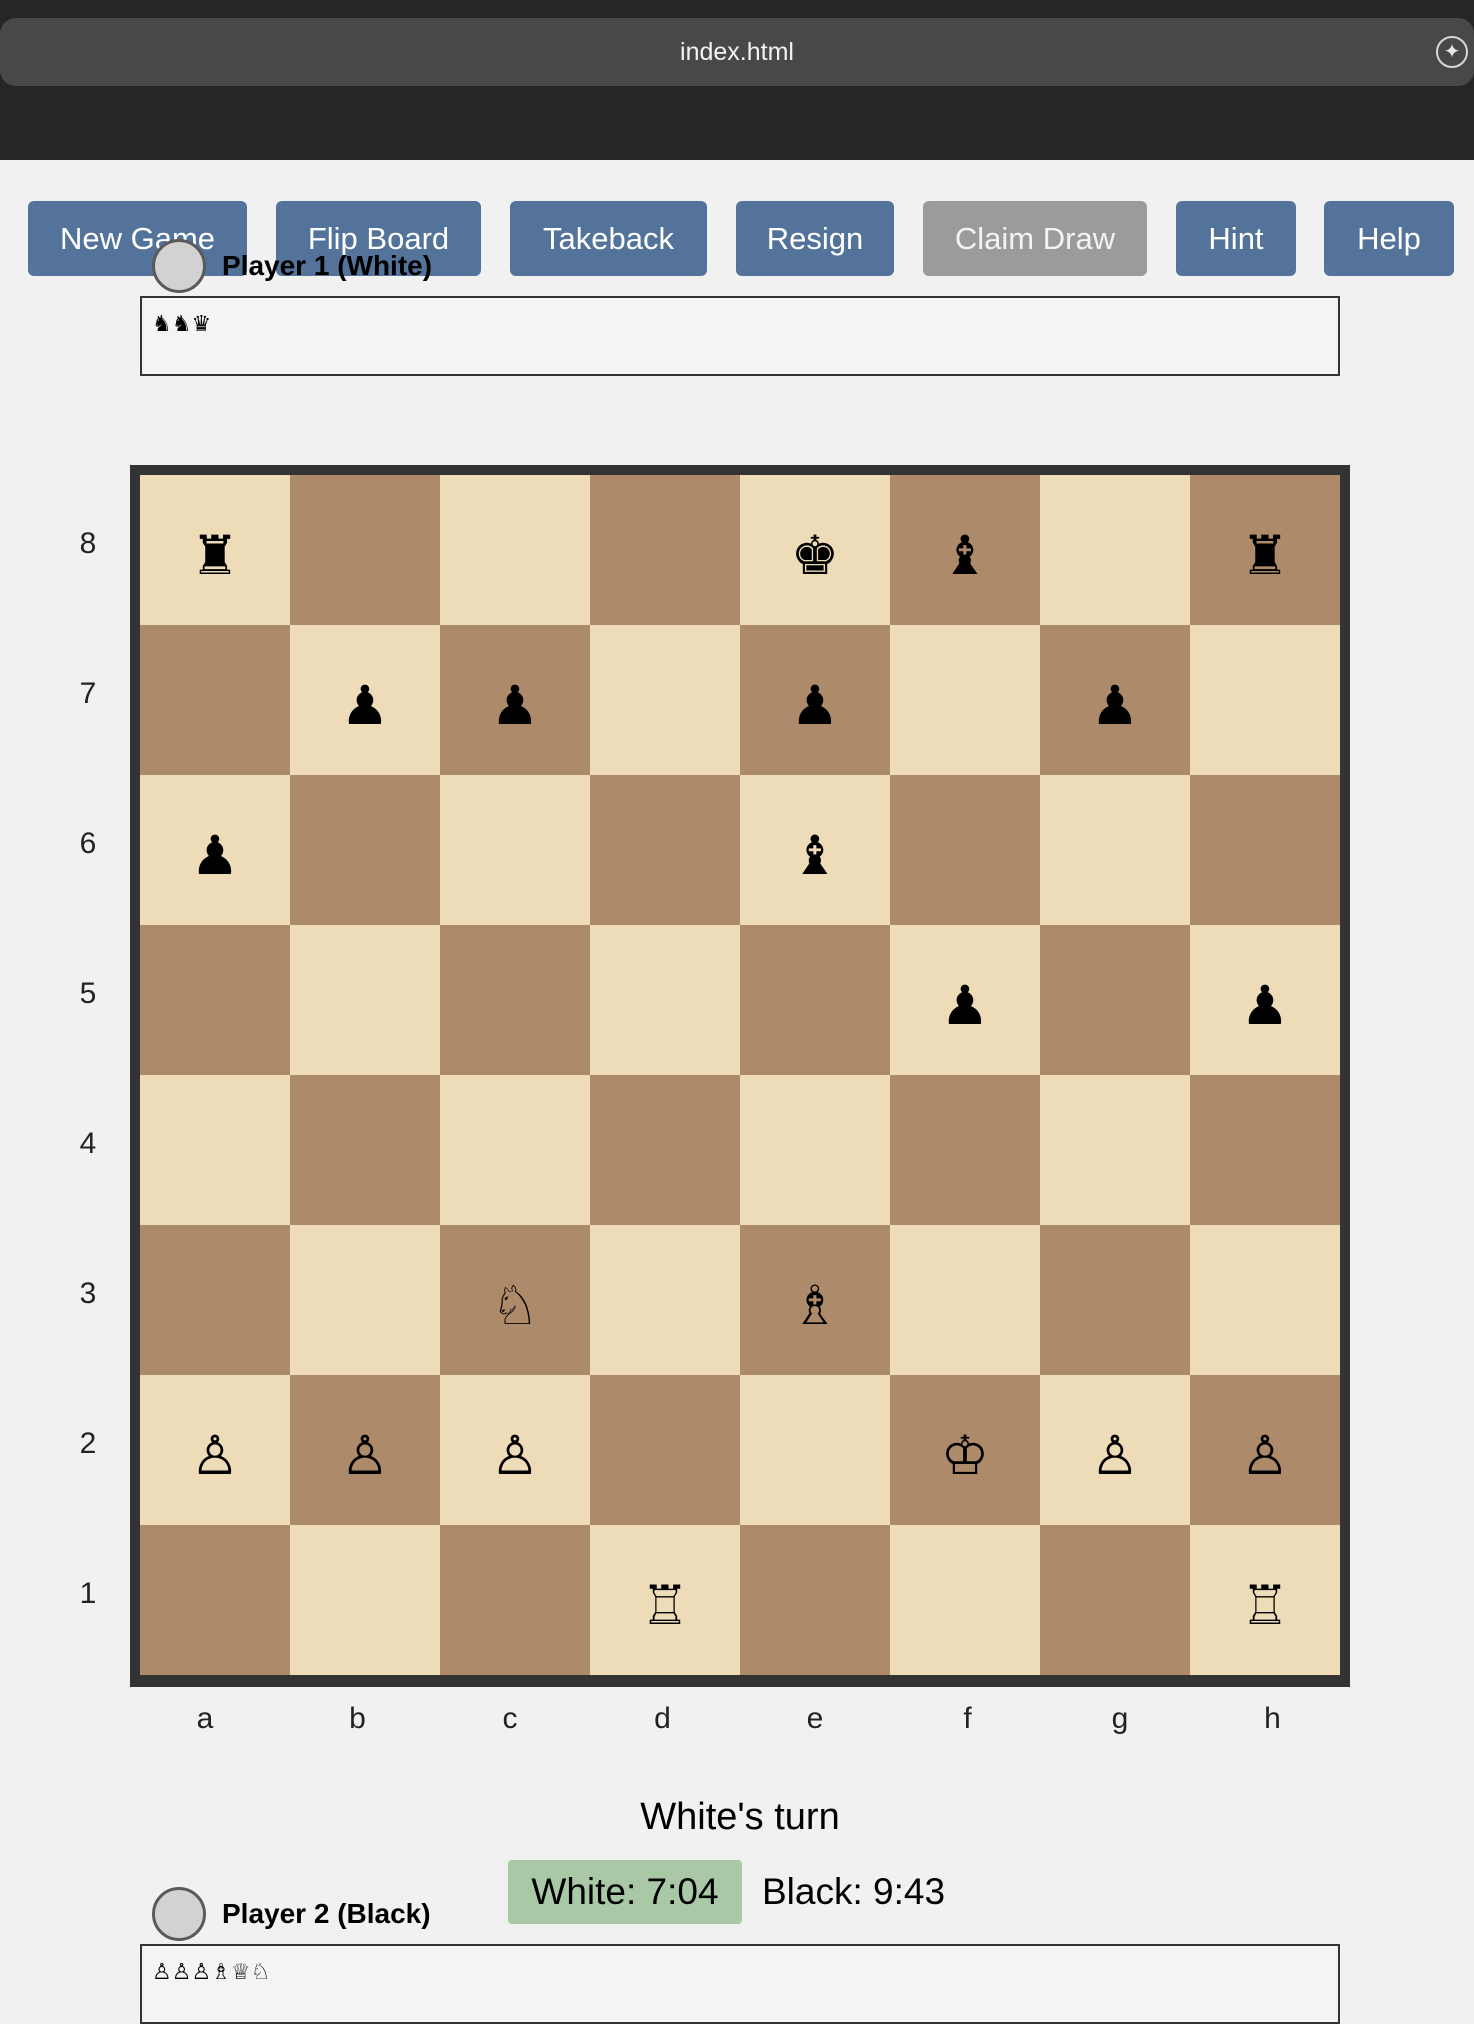 Image resolution: width=1474 pixels, height=2024 pixels. What do you see at coordinates (1265, 1300) in the screenshot?
I see `square-h3` at bounding box center [1265, 1300].